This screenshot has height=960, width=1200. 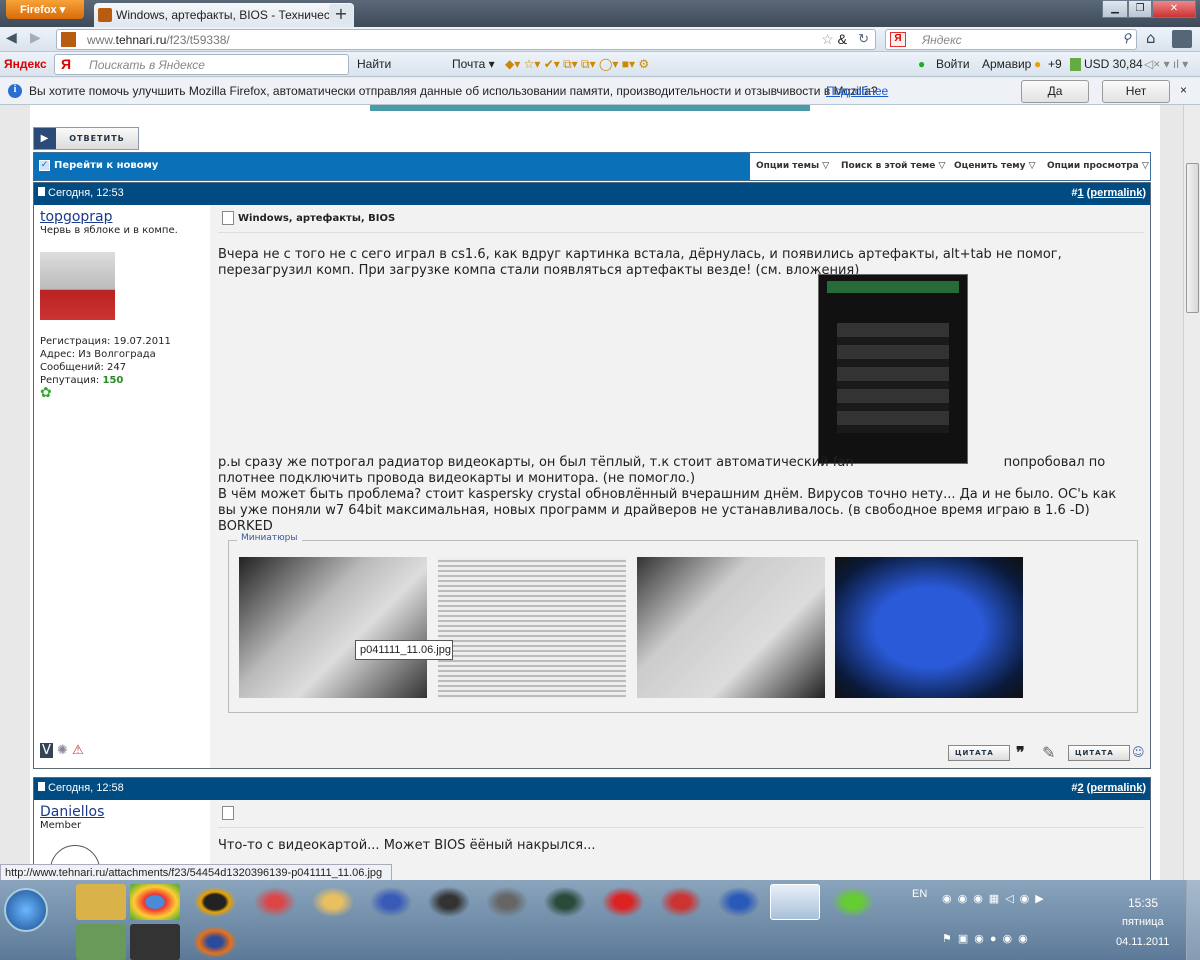 I want to click on user-title: Member, so click(x=61, y=825).